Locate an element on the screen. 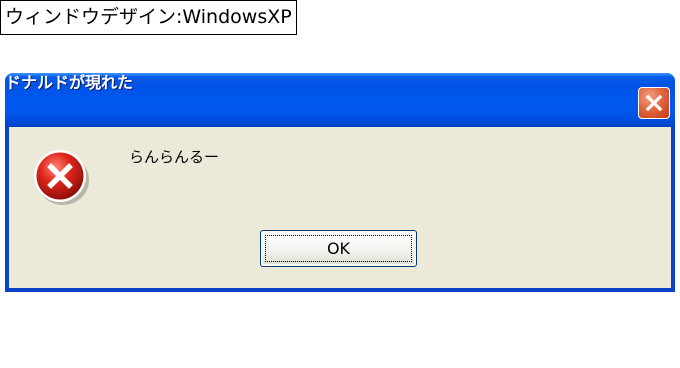  dialog-message: らんらんるー is located at coordinates (174, 157).